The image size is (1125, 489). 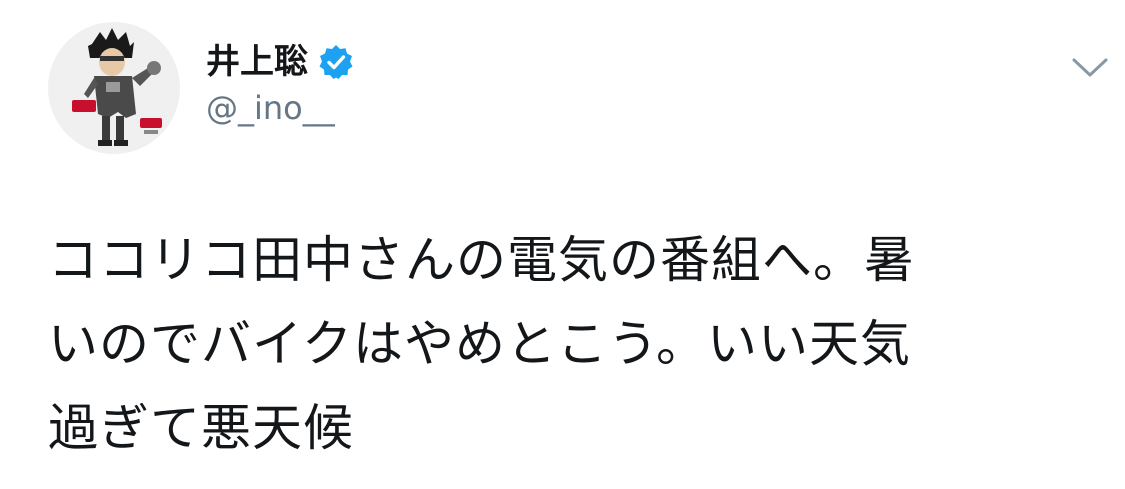 I want to click on name-row: 井上聡, so click(x=280, y=62).